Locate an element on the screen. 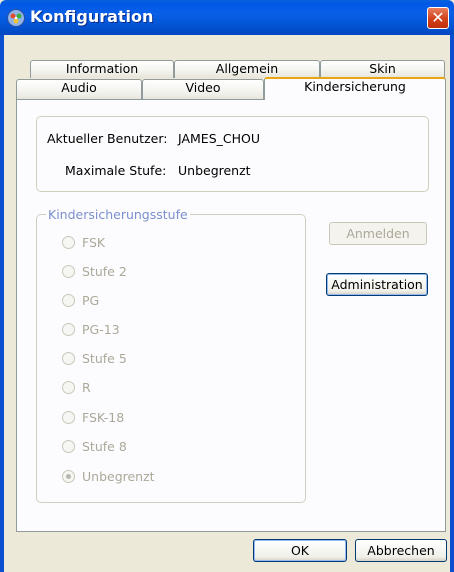  tab-kindersicherung: Kindersicherung is located at coordinates (355, 88).